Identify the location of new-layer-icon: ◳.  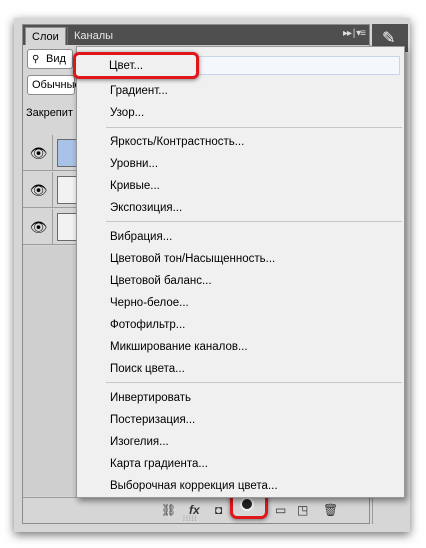
(302, 510).